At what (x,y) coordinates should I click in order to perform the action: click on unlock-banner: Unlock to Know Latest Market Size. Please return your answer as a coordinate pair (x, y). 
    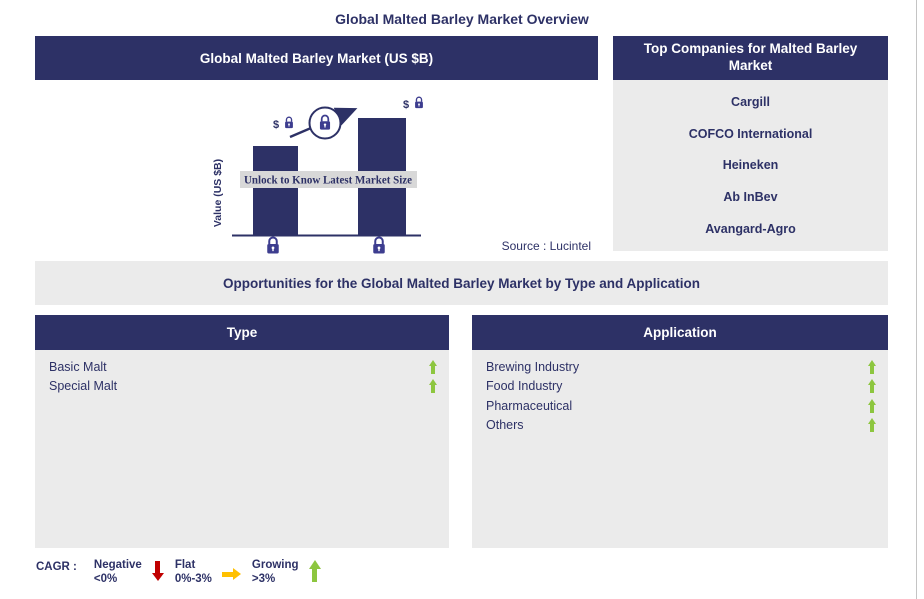
    Looking at the image, I should click on (328, 179).